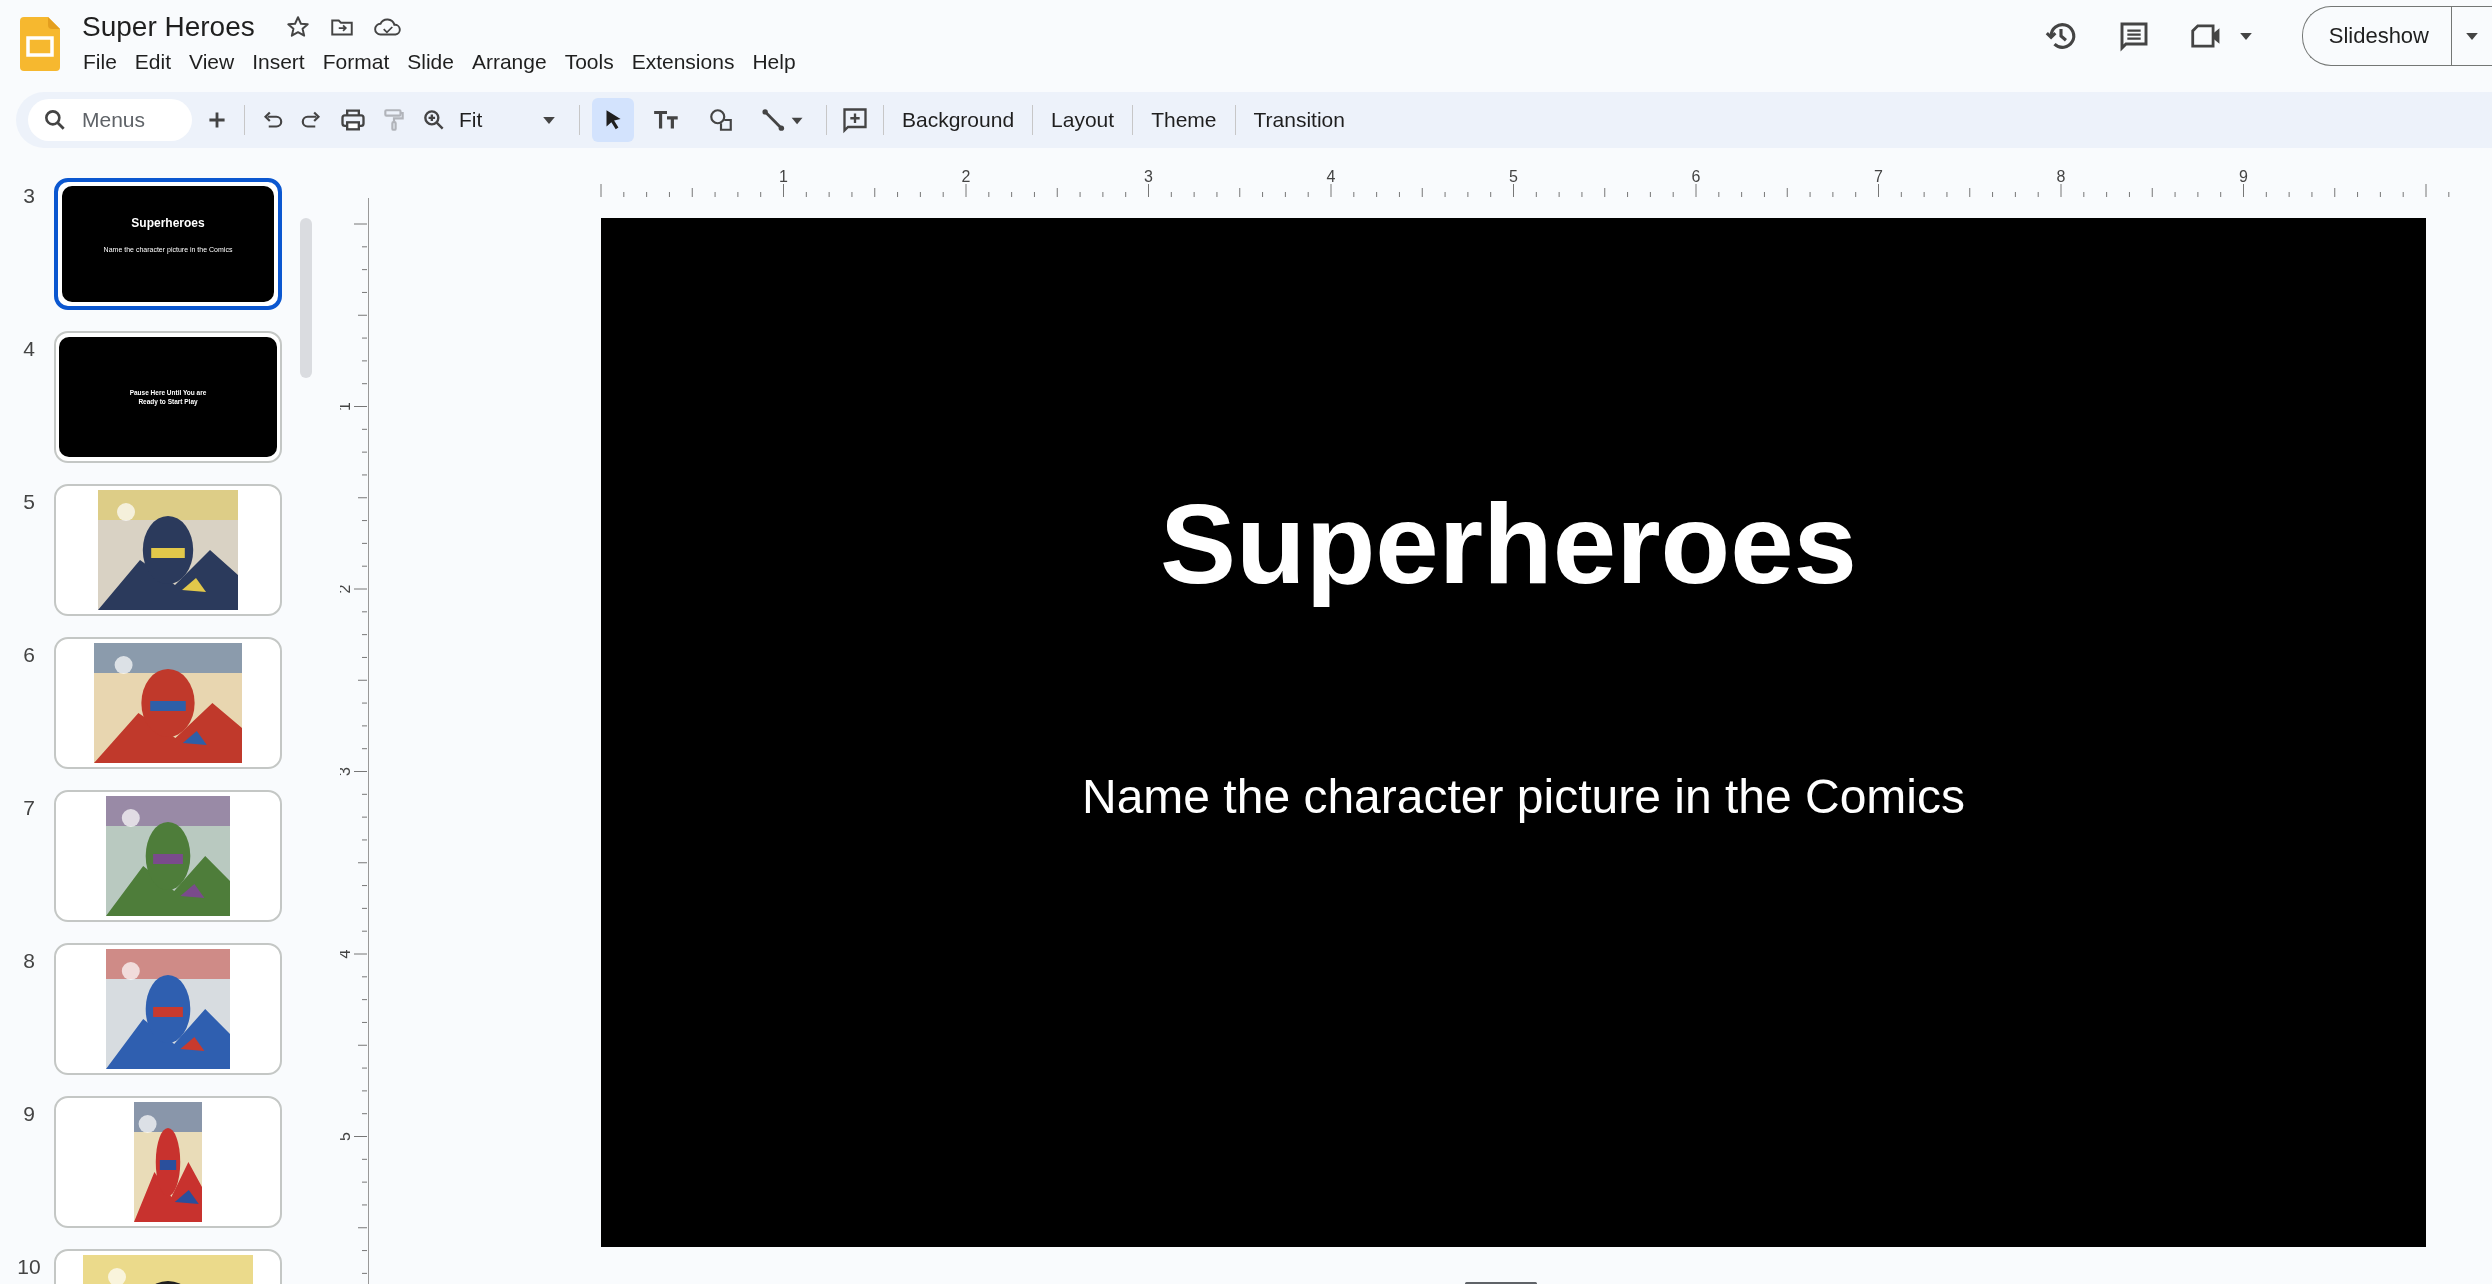 Image resolution: width=2492 pixels, height=1284 pixels. What do you see at coordinates (1083, 120) in the screenshot?
I see `toolbar-text-button: Layout` at bounding box center [1083, 120].